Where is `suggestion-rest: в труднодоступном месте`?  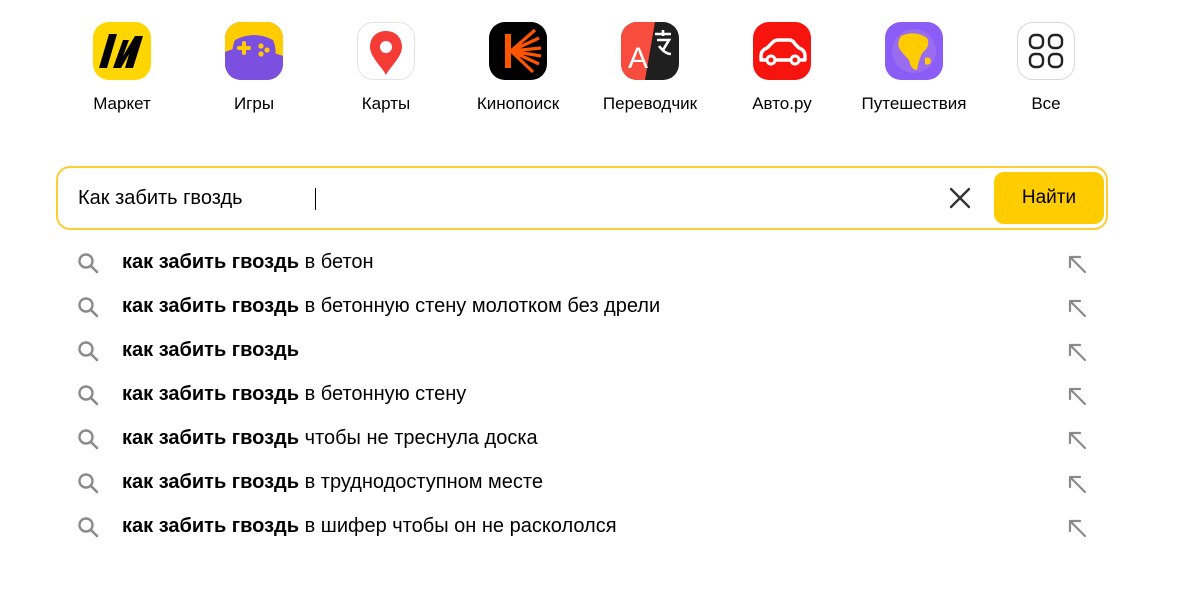 suggestion-rest: в труднодоступном месте is located at coordinates (421, 482).